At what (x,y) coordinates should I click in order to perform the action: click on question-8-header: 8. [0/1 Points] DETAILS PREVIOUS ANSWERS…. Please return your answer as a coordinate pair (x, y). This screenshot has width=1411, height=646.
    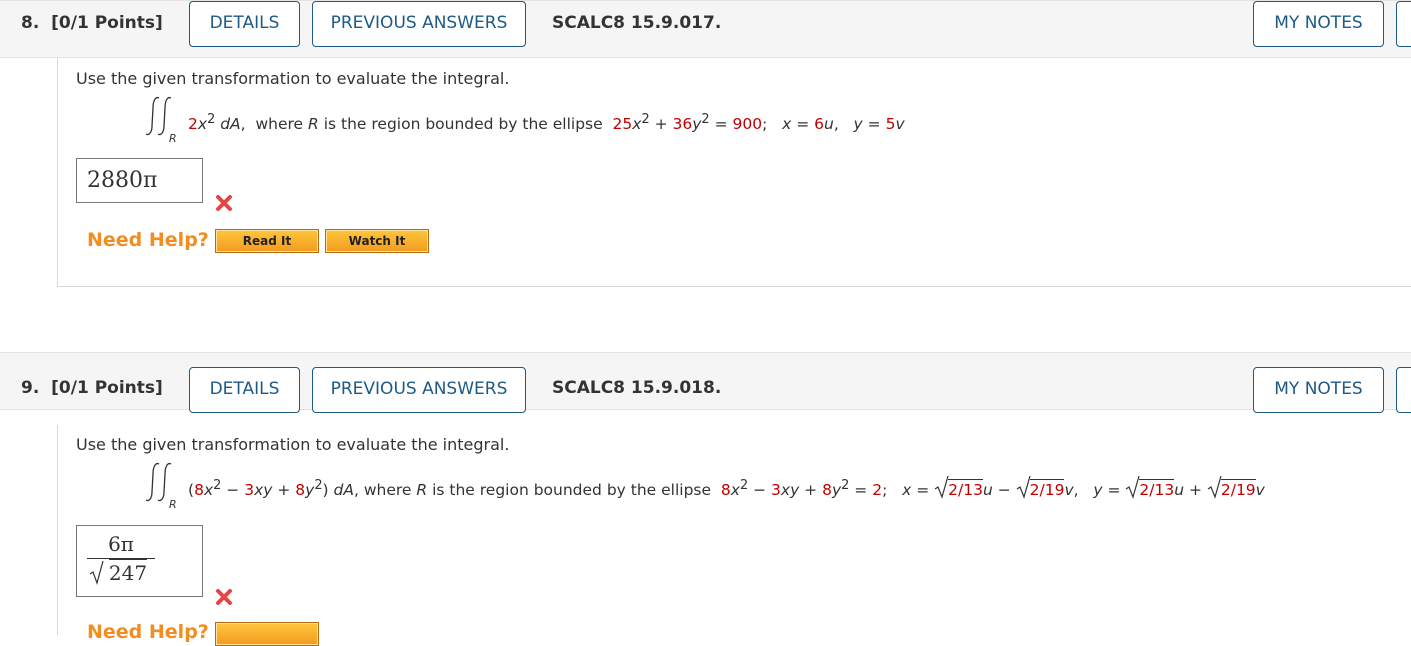
    Looking at the image, I should click on (705, 29).